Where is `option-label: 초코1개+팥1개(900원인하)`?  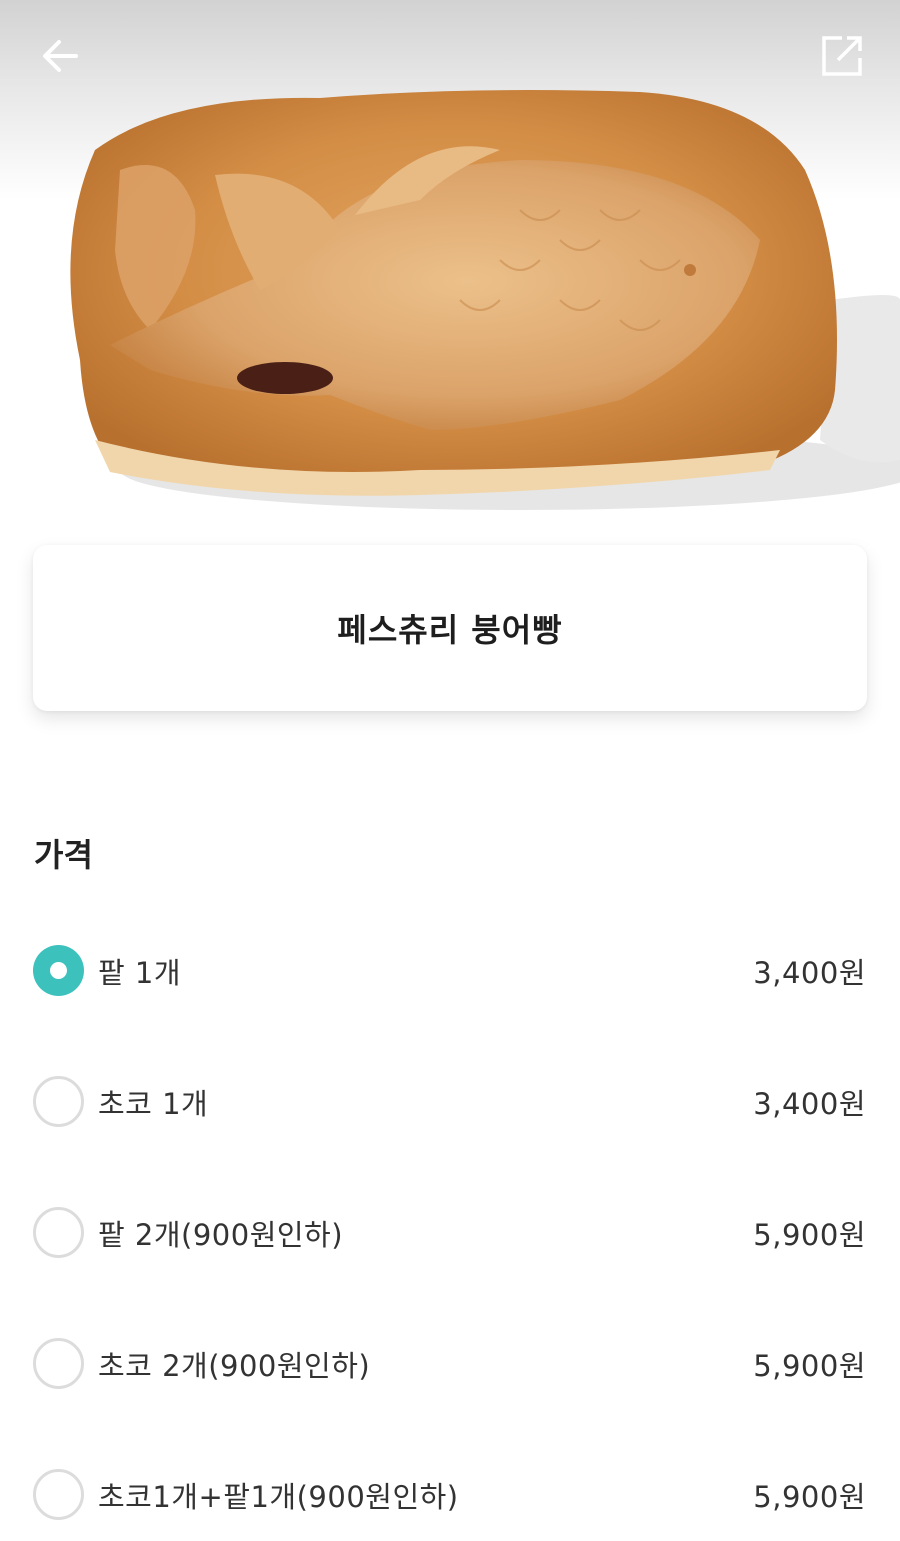 option-label: 초코1개+팥1개(900원인하) is located at coordinates (278, 1496).